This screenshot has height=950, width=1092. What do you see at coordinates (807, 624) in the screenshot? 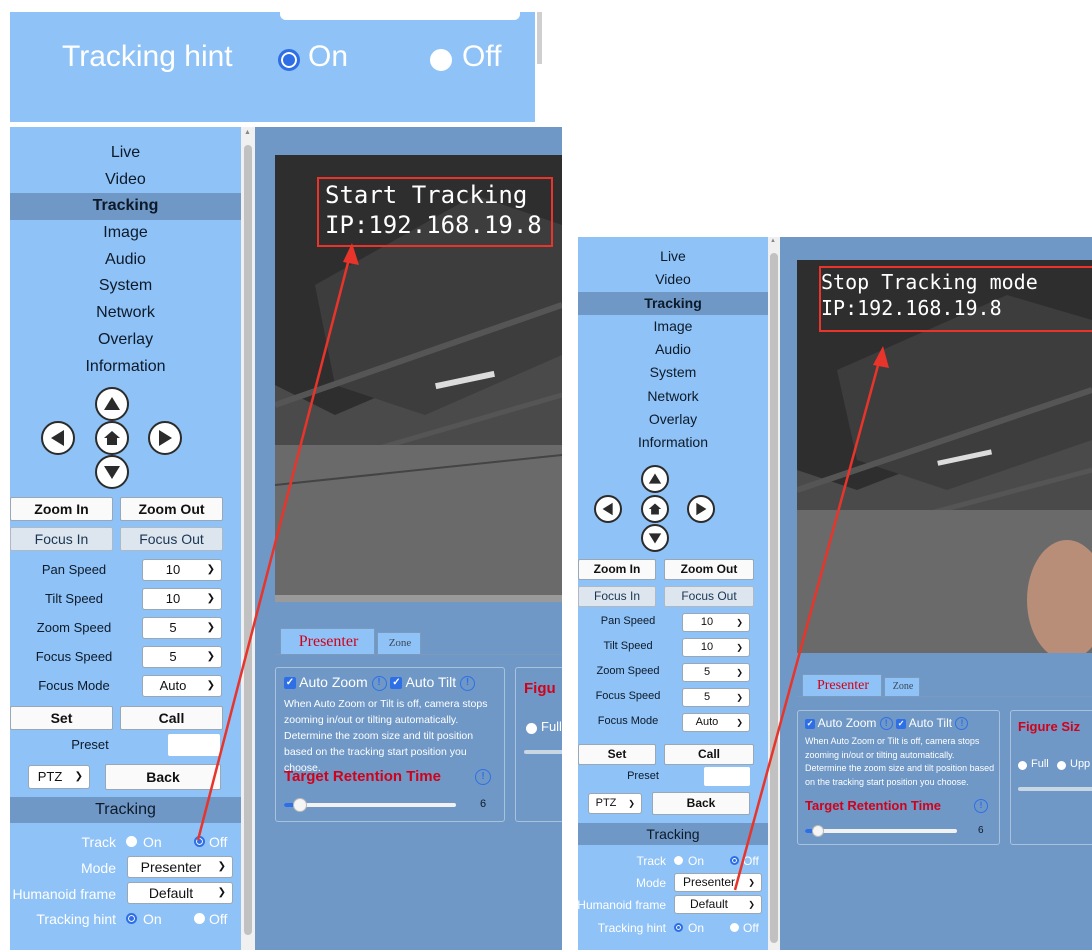
I see `right-annotation-arrow` at bounding box center [807, 624].